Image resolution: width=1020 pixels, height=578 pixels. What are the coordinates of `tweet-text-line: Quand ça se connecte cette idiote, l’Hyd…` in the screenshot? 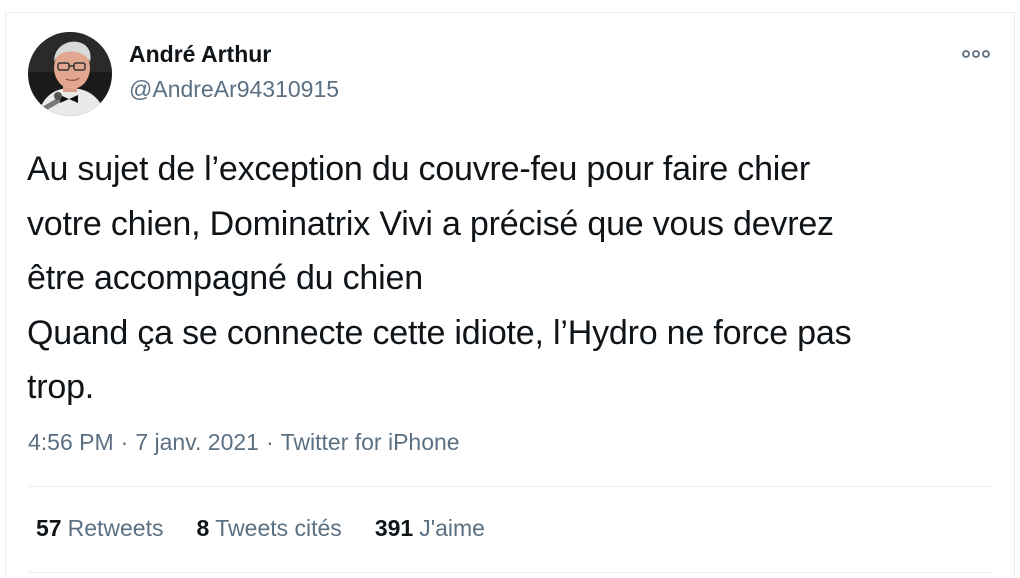 It's located at (439, 332).